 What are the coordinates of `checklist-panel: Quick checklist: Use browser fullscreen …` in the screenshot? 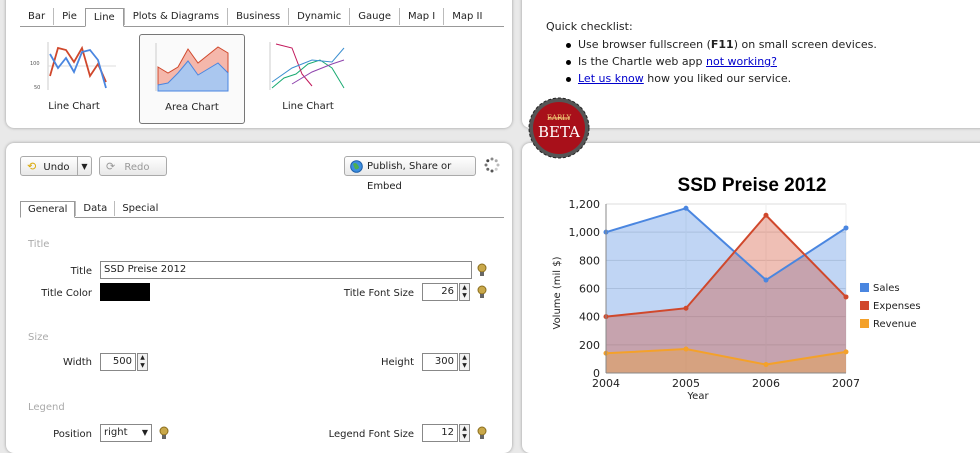 It's located at (751, 64).